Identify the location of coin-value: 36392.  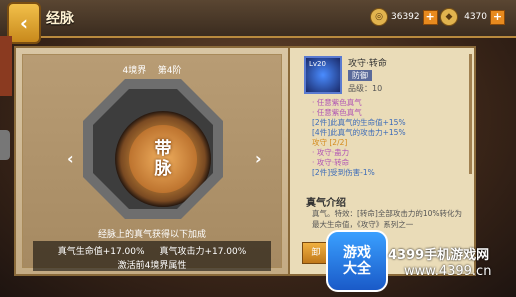
(405, 17).